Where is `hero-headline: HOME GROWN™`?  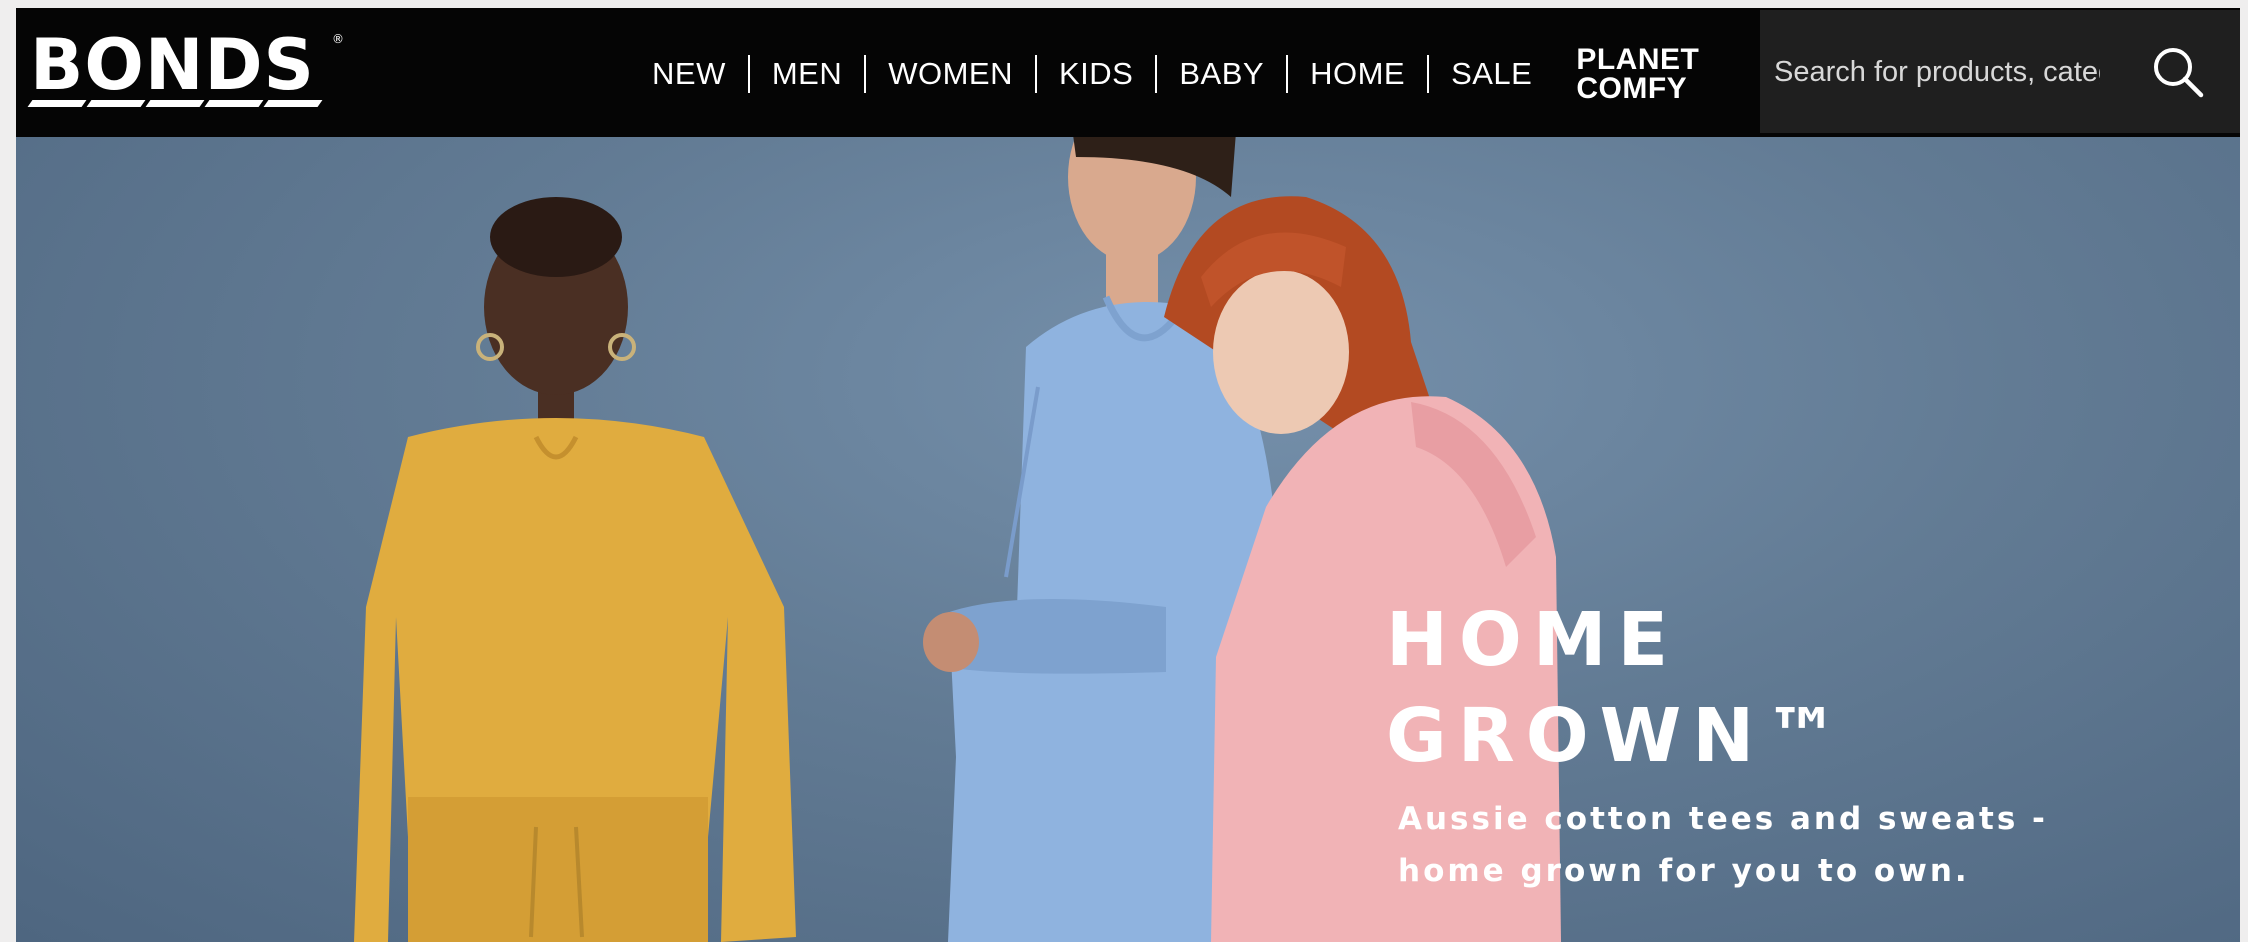 hero-headline: HOME GROWN™ is located at coordinates (1618, 688).